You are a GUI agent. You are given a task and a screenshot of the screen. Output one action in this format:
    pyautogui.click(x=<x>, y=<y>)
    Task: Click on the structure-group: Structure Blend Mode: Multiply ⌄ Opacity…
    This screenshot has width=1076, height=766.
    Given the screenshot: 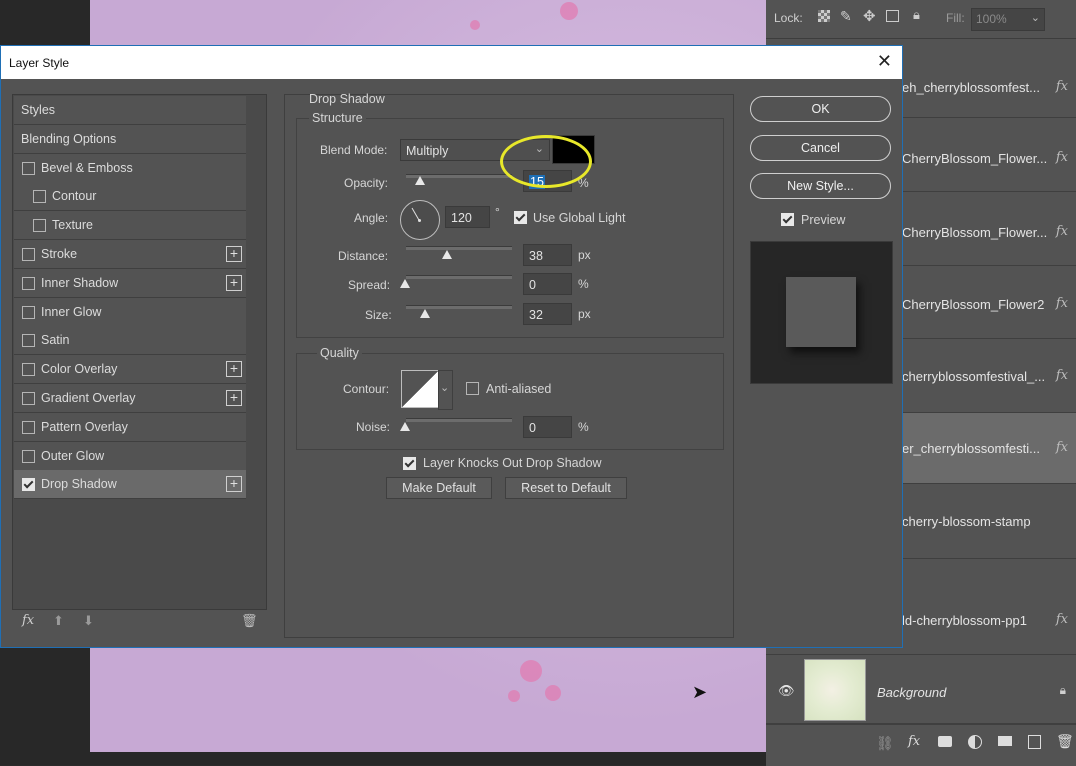 What is the action you would take?
    pyautogui.click(x=510, y=224)
    